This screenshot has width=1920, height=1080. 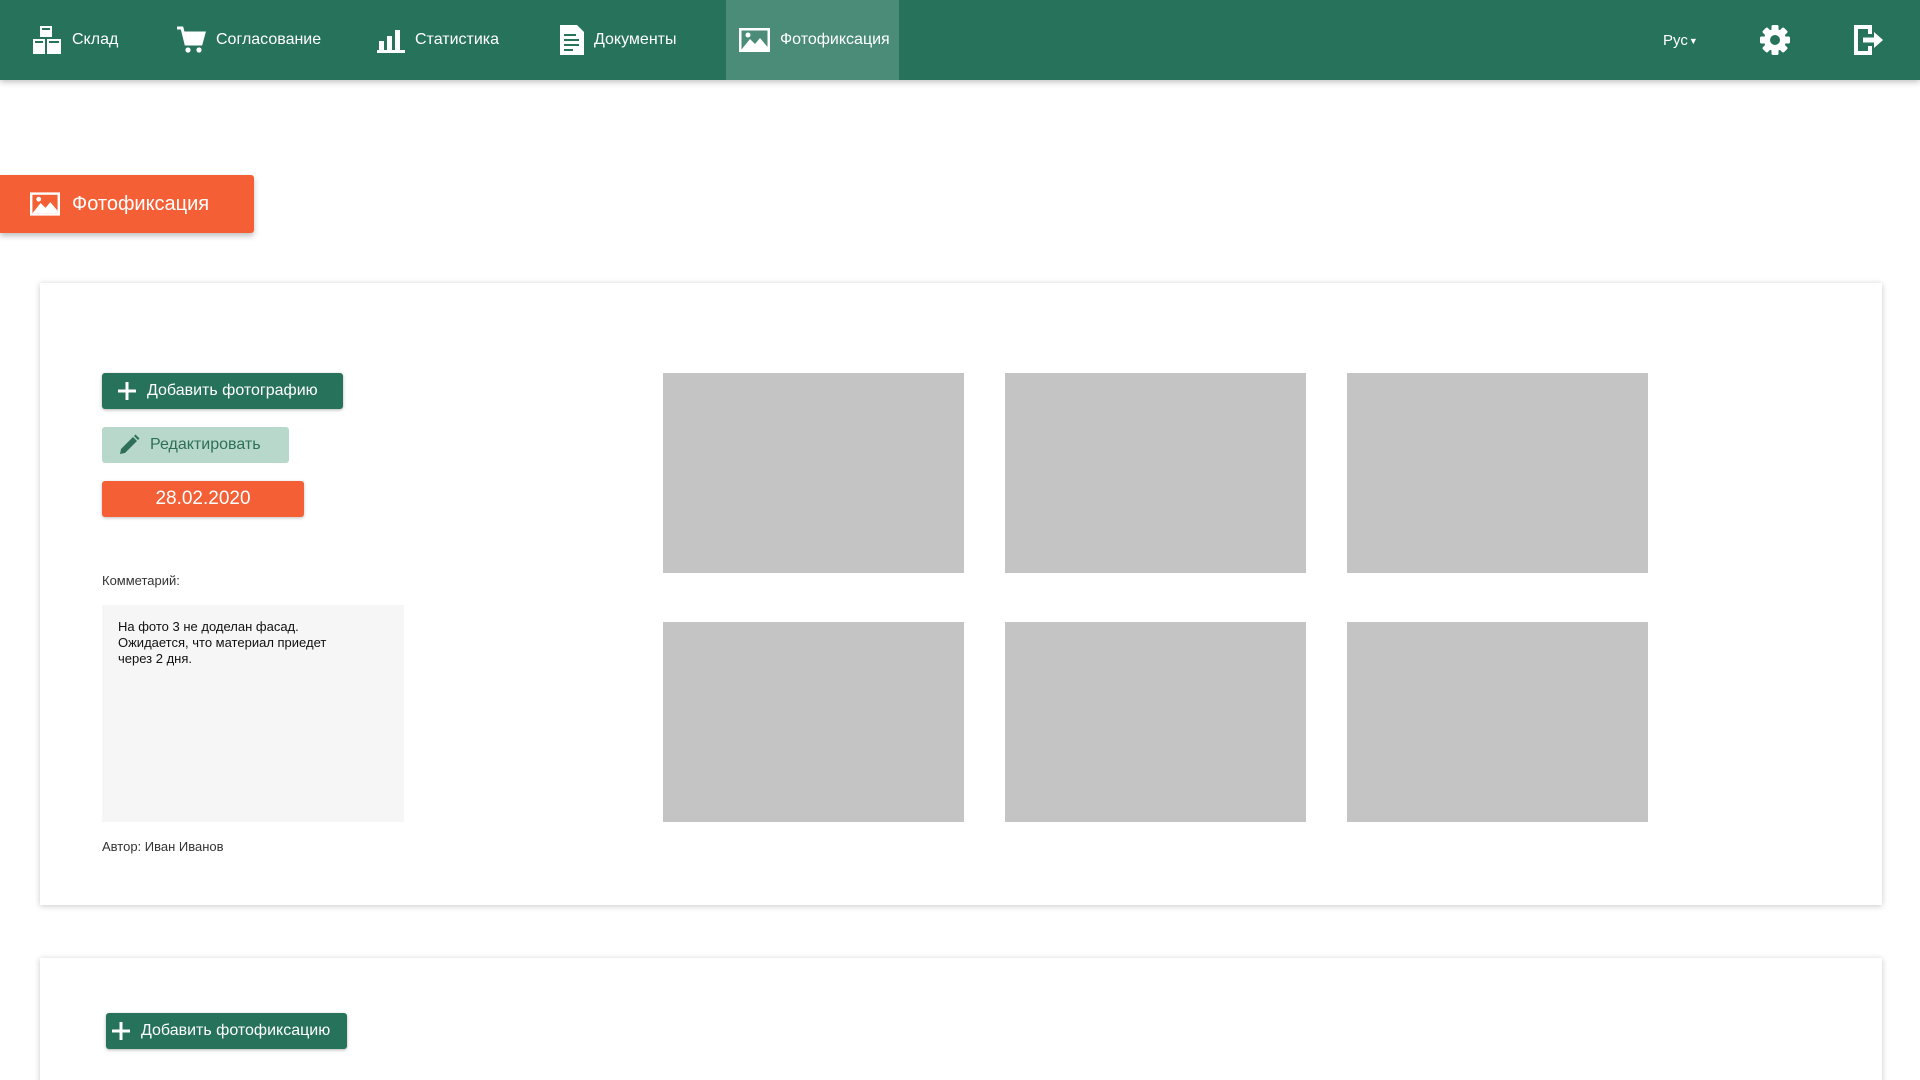 What do you see at coordinates (163, 846) in the screenshot?
I see `author-label: Автор: Иван Иванов` at bounding box center [163, 846].